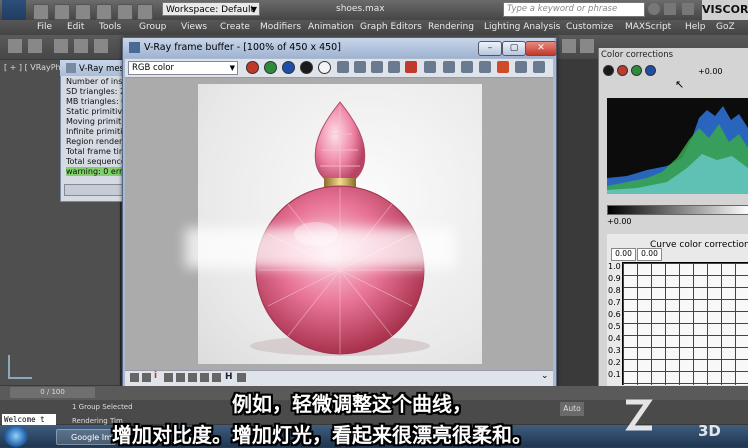 Image resolution: width=748 pixels, height=448 pixels. Describe the element at coordinates (587, 46) in the screenshot. I see `render-icon` at that location.